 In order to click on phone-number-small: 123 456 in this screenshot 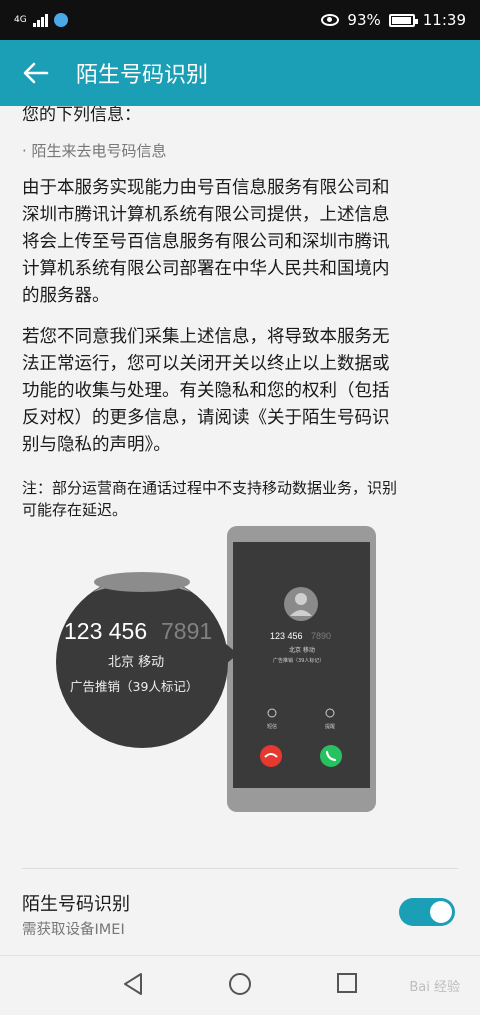, I will do `click(286, 636)`.